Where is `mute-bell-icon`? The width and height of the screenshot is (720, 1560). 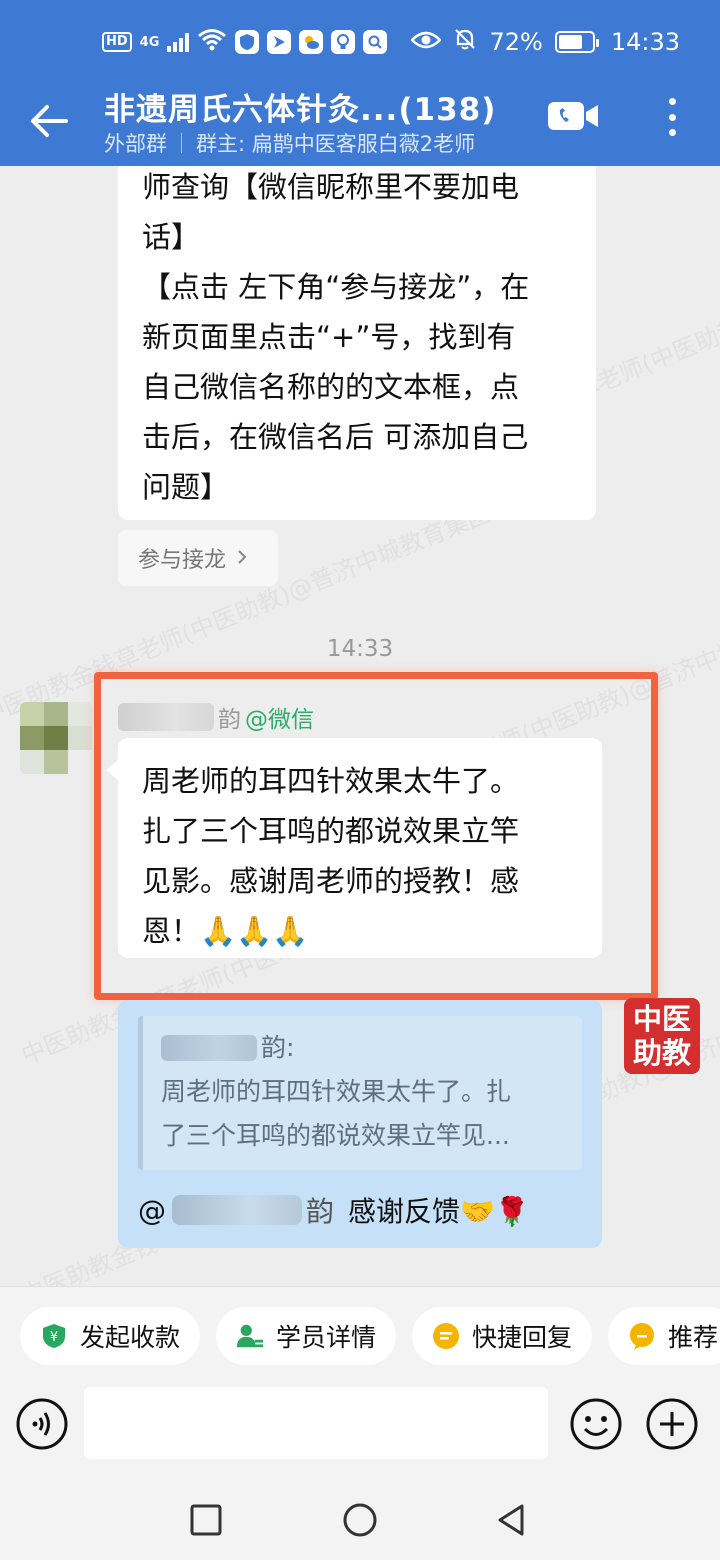
mute-bell-icon is located at coordinates (465, 42).